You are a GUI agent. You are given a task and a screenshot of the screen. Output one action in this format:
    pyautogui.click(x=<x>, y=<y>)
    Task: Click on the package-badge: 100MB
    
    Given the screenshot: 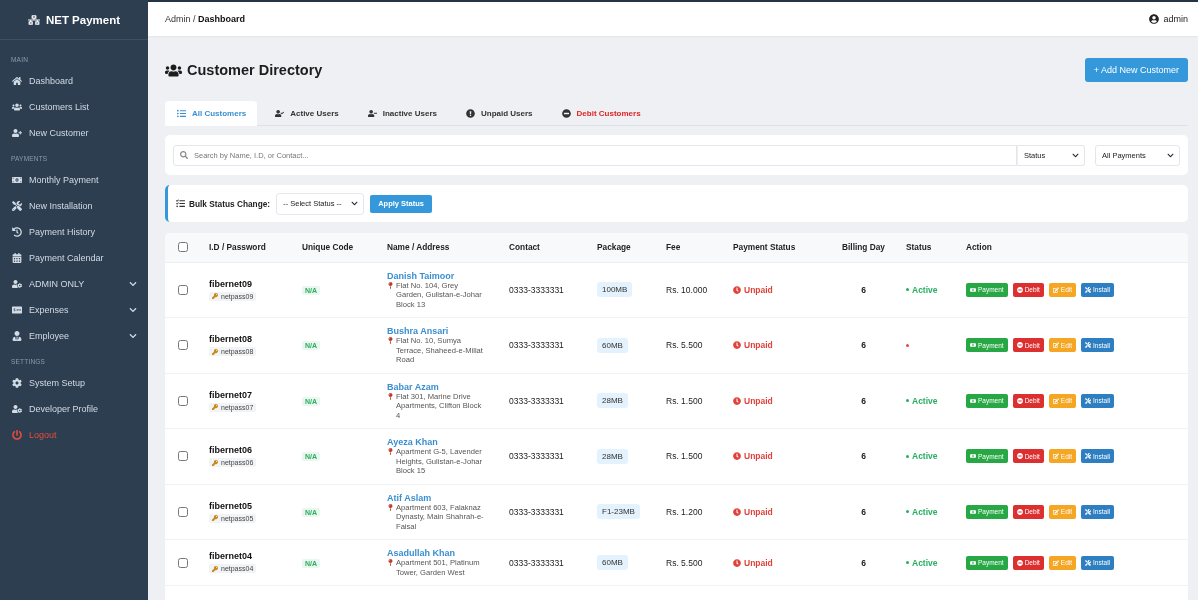 What is the action you would take?
    pyautogui.click(x=615, y=290)
    